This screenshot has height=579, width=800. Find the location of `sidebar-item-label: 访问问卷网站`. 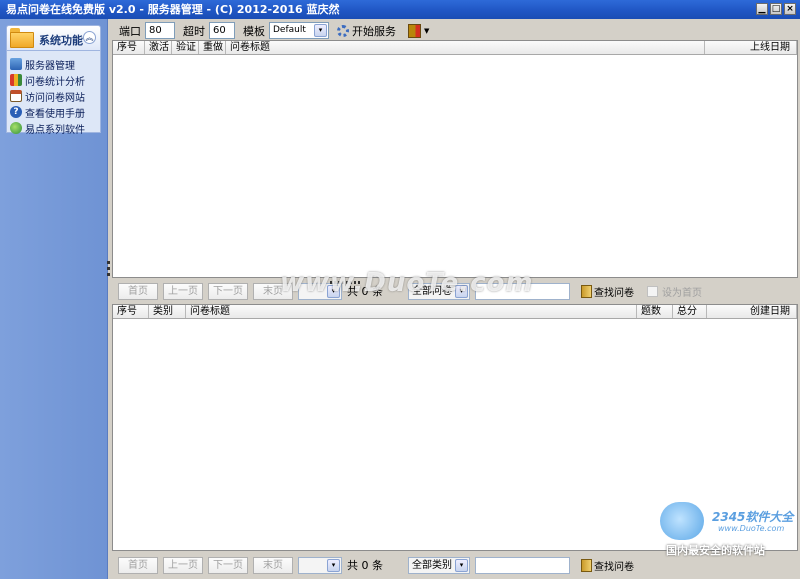

sidebar-item-label: 访问问卷网站 is located at coordinates (55, 98).